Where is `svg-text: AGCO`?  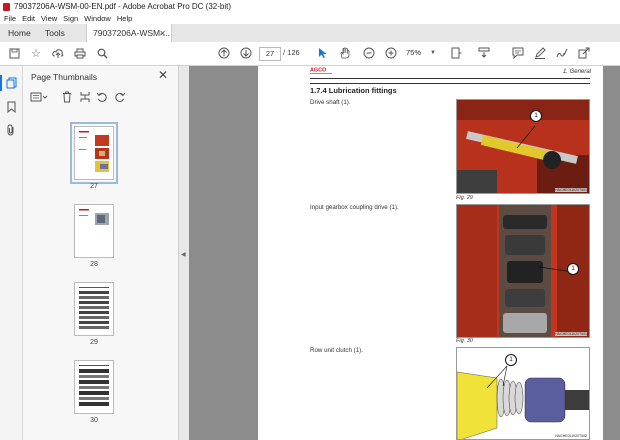 svg-text: AGCO is located at coordinates (318, 71).